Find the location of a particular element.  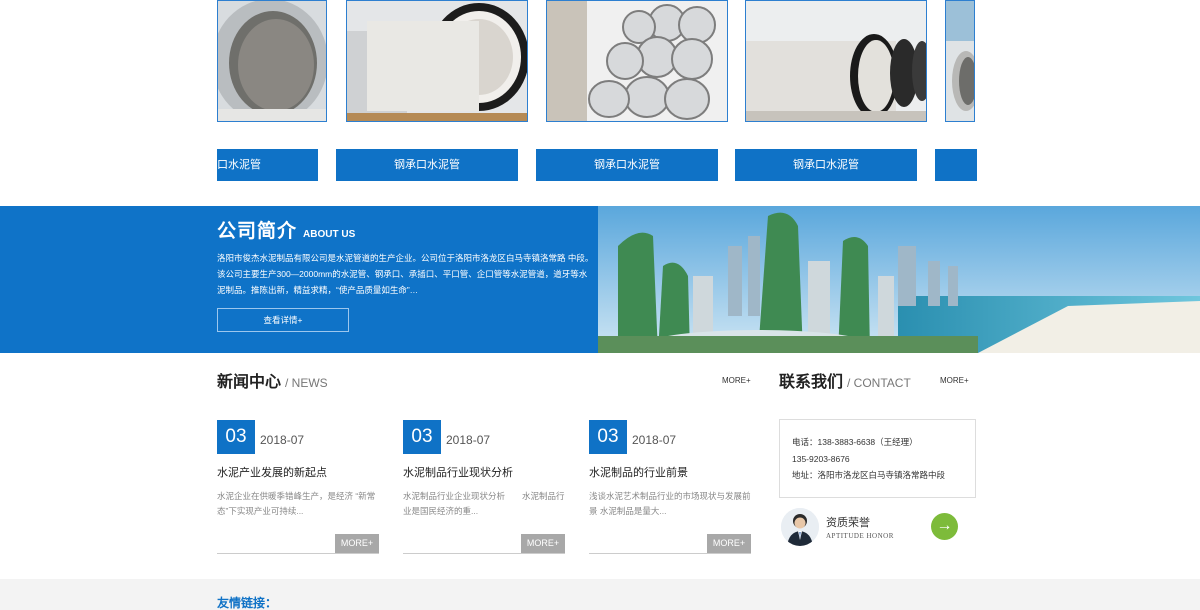

news-item-title: 水泥制品行业现状分析 is located at coordinates (458, 472).